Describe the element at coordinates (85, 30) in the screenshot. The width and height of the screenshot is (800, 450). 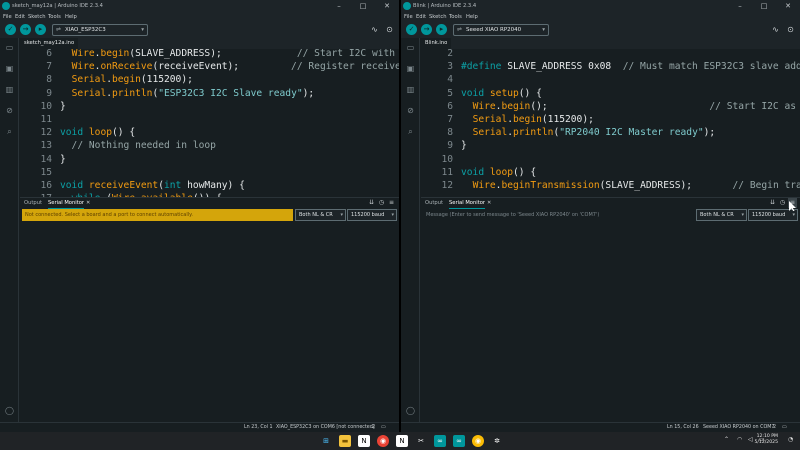
I see `board-selector-label: XIAO_ESP32C3` at that location.